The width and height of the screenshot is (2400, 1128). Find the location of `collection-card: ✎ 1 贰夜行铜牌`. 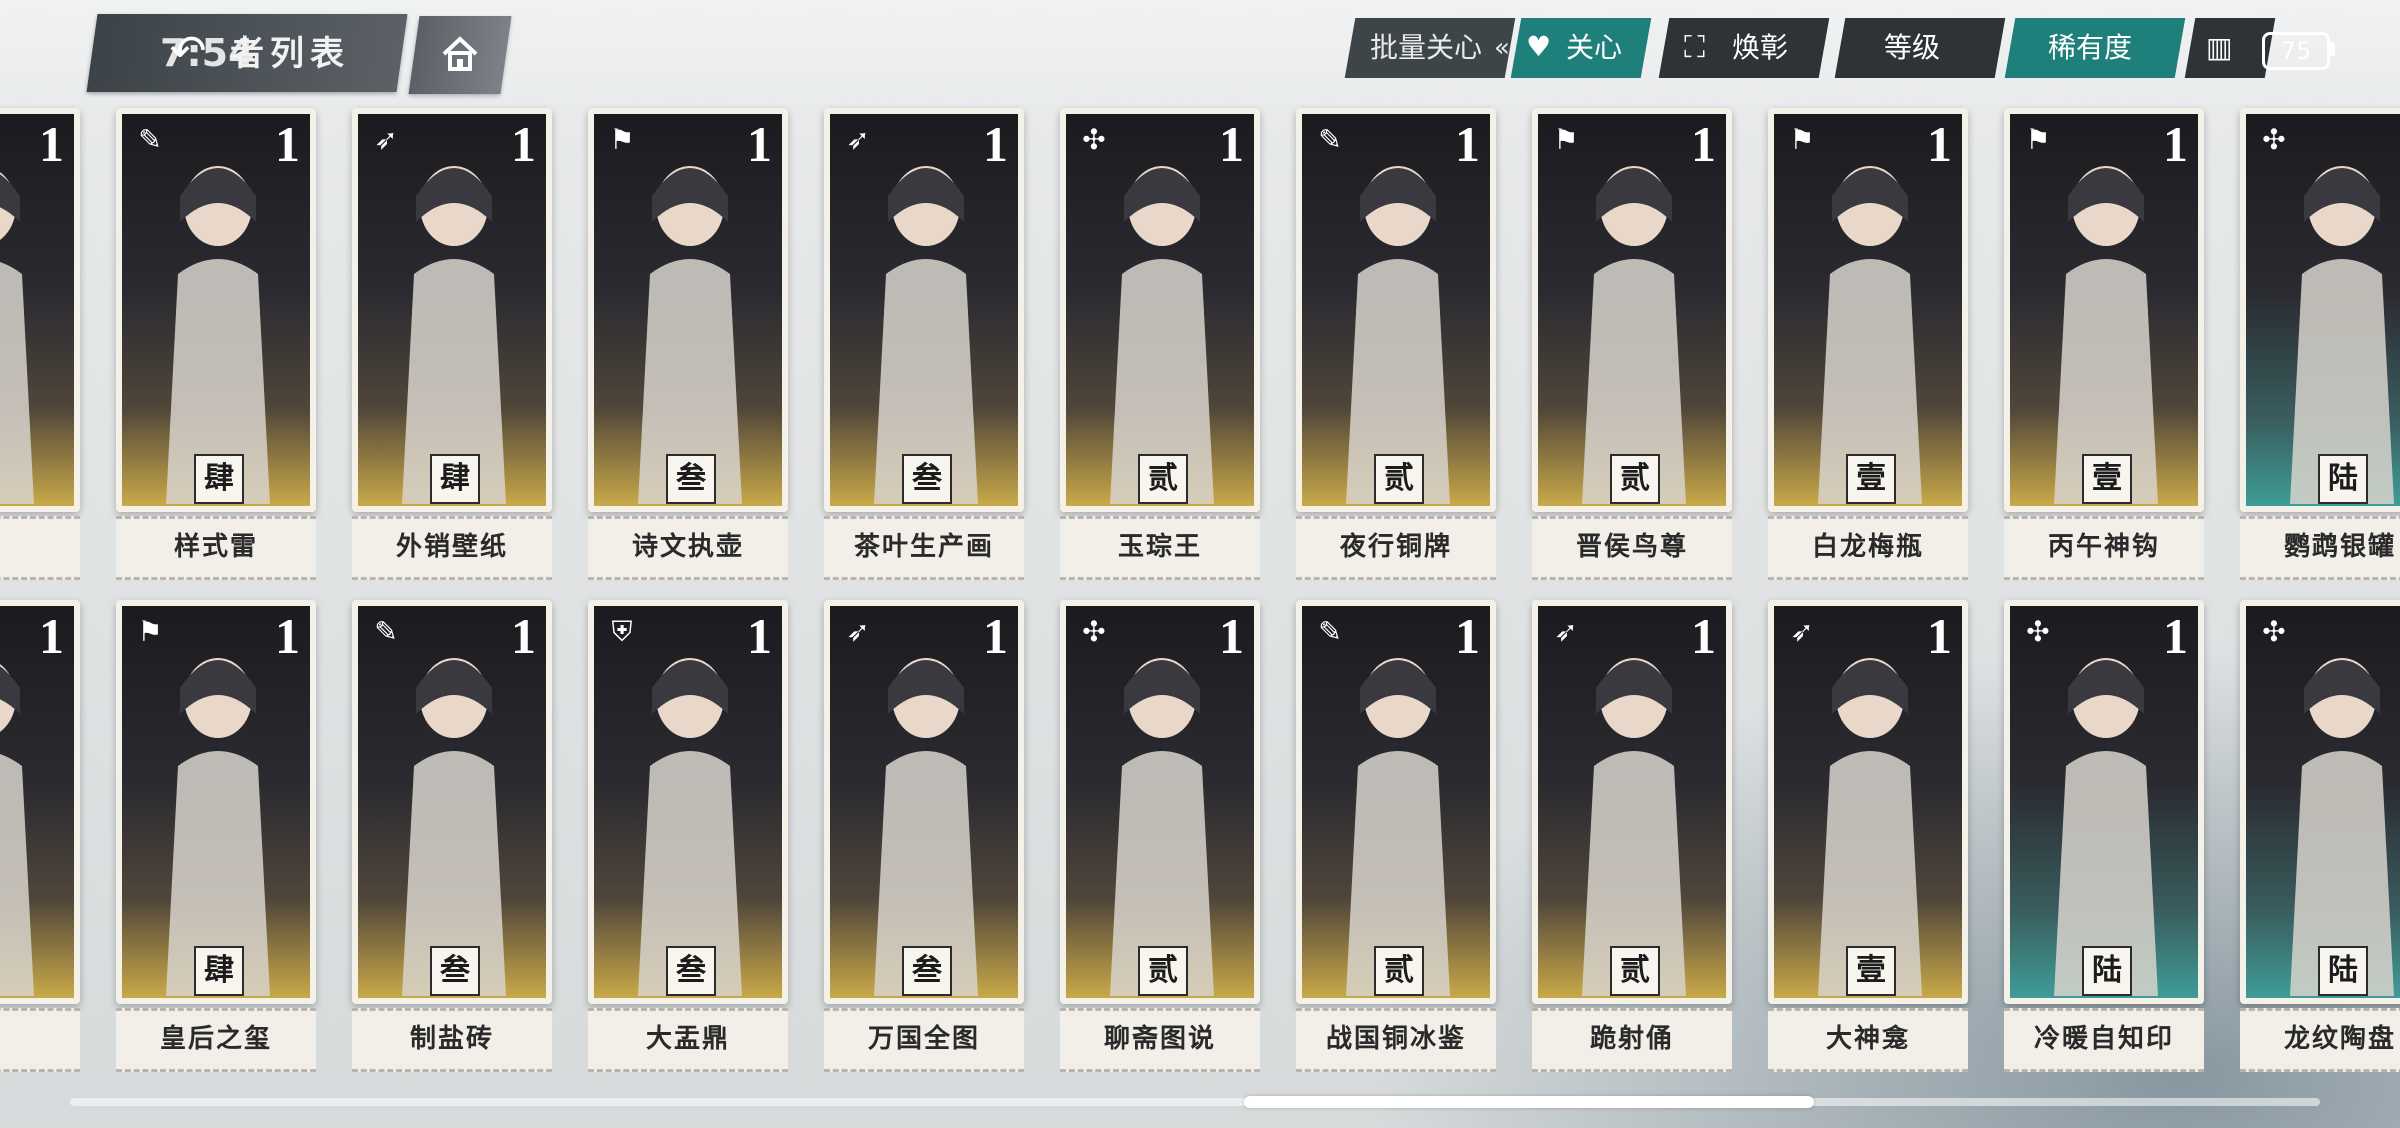

collection-card: ✎ 1 贰夜行铜牌 is located at coordinates (1396, 344).